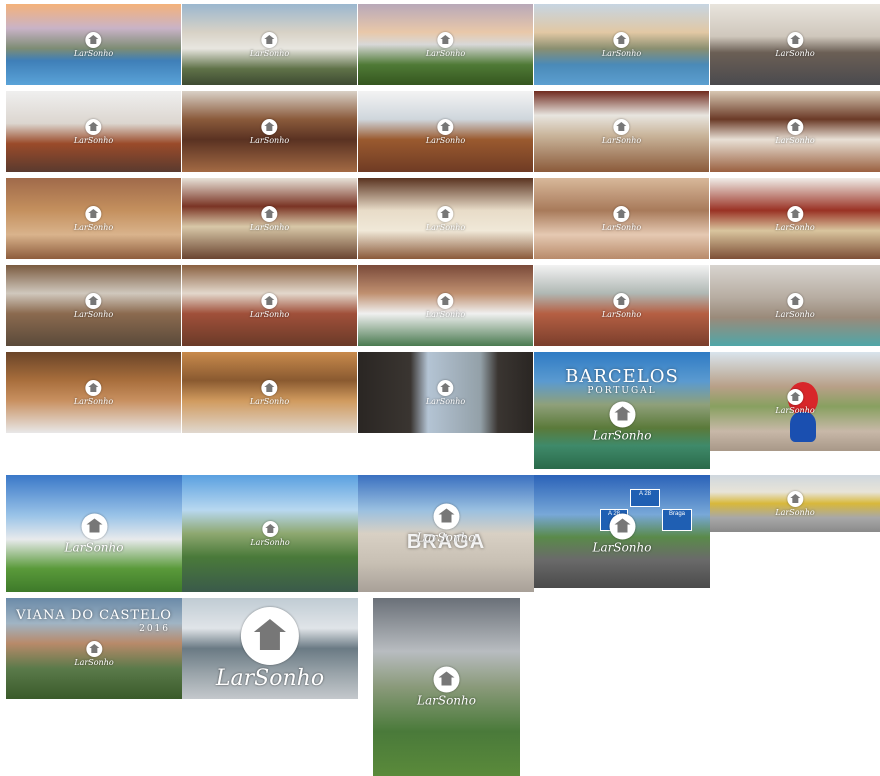  What do you see at coordinates (614, 520) in the screenshot?
I see `highway-sign-left: A 28` at bounding box center [614, 520].